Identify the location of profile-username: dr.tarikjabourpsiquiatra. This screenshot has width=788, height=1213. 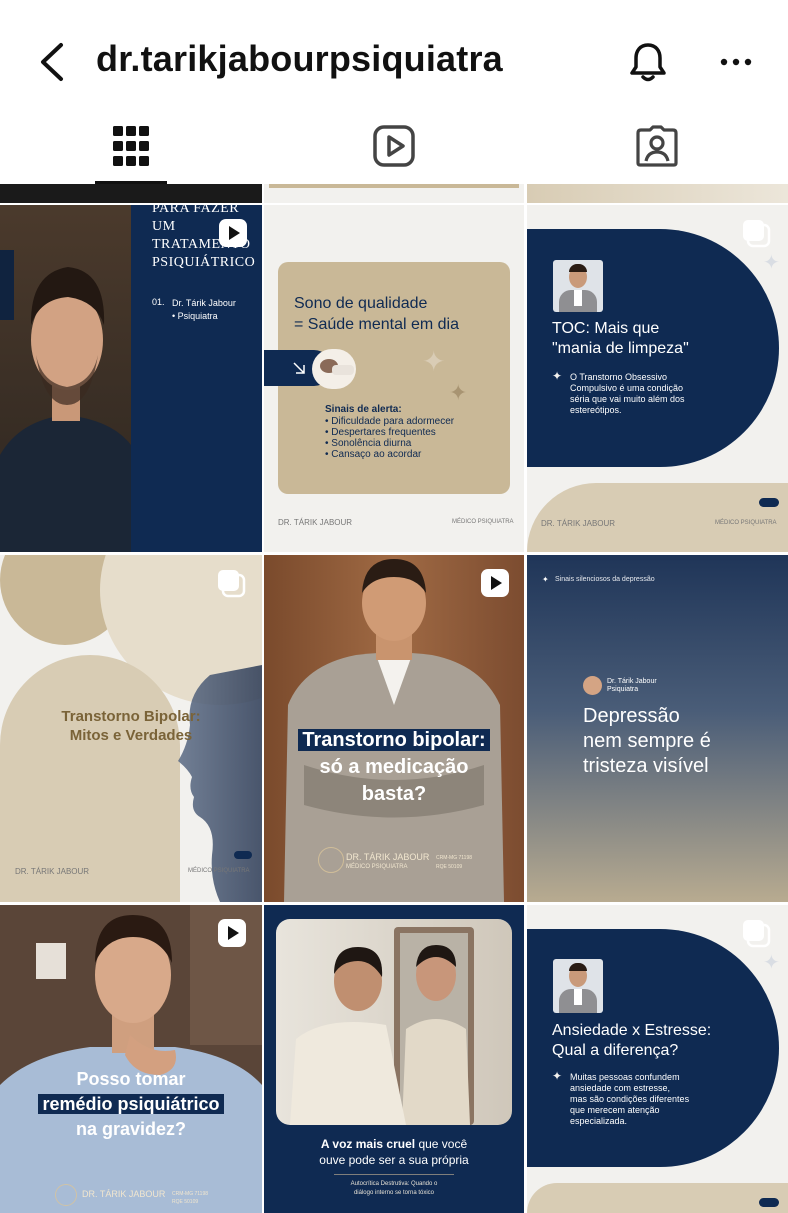
(299, 58).